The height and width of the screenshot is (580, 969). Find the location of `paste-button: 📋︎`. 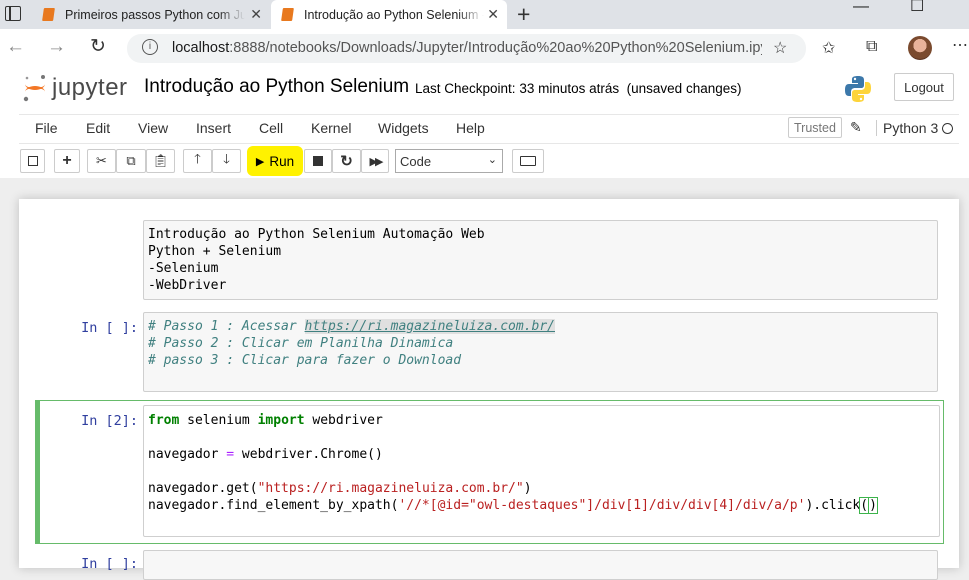

paste-button: 📋︎ is located at coordinates (160, 161).